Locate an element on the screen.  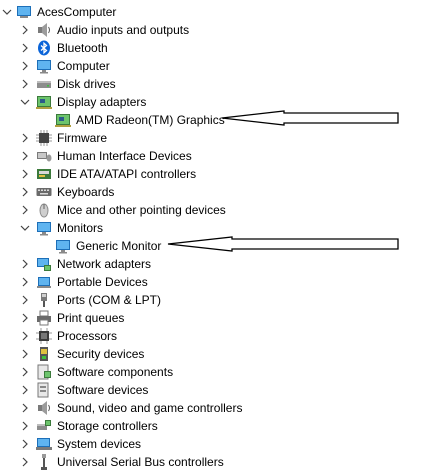
tree-node-storage-controllers: Storage controllers is located at coordinates (213, 426).